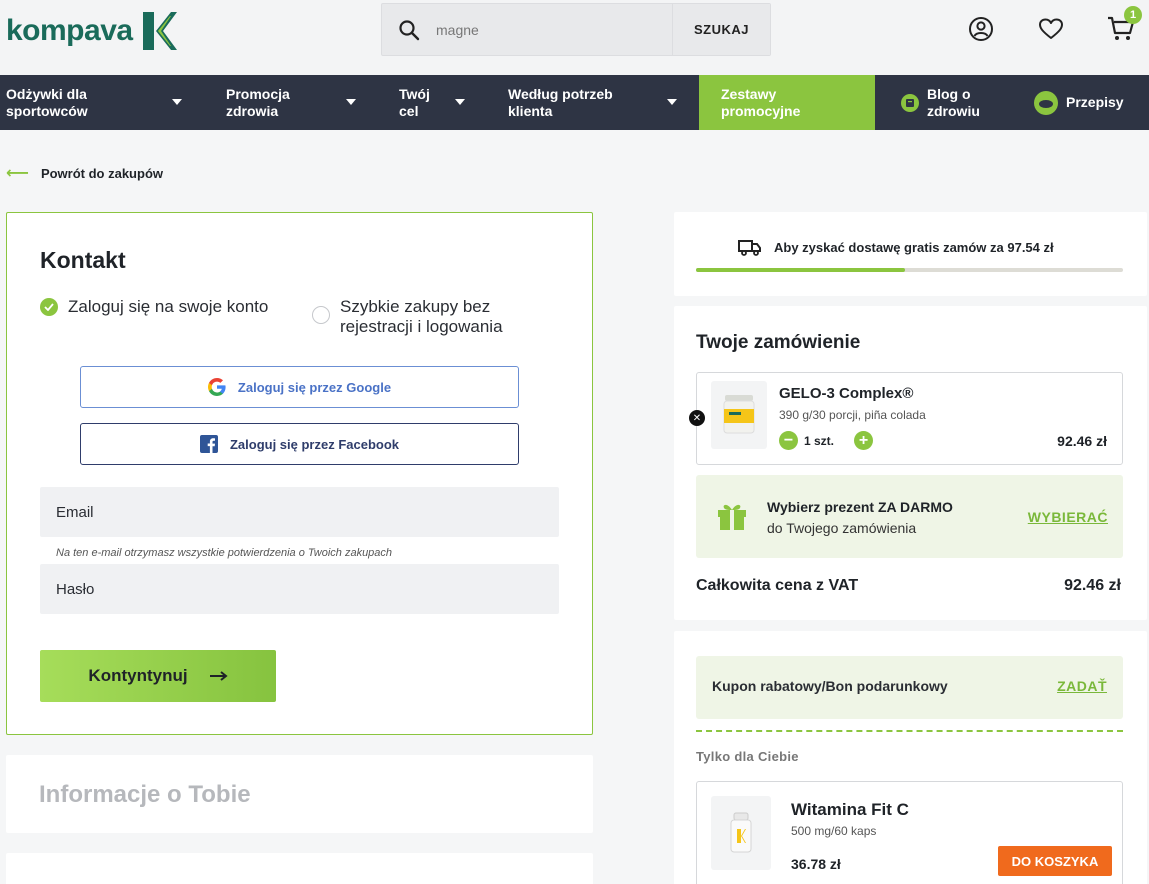 The image size is (1149, 884). Describe the element at coordinates (560, 102) in the screenshot. I see `nav-item-label: Według potrzeb klienta` at that location.